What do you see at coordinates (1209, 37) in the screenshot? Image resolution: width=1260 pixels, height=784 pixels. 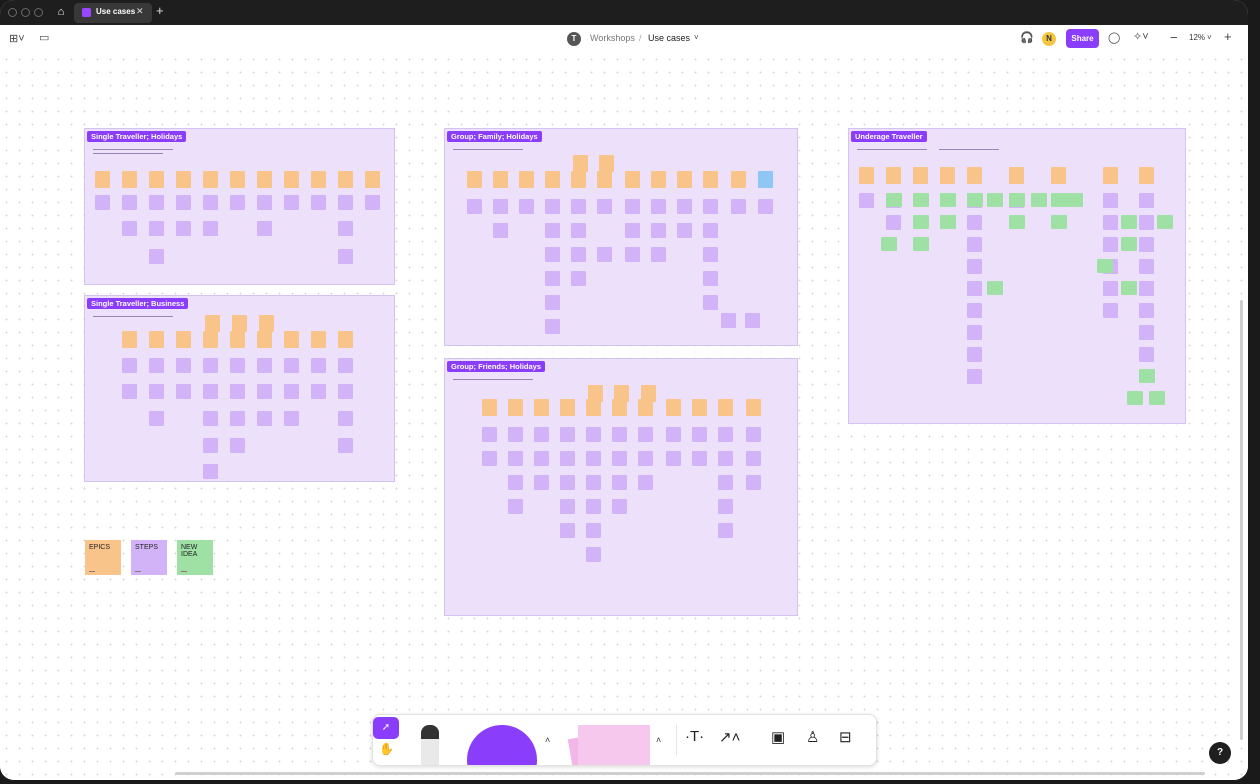 I see `zoom-chevron-down-icon: ˅` at bounding box center [1209, 37].